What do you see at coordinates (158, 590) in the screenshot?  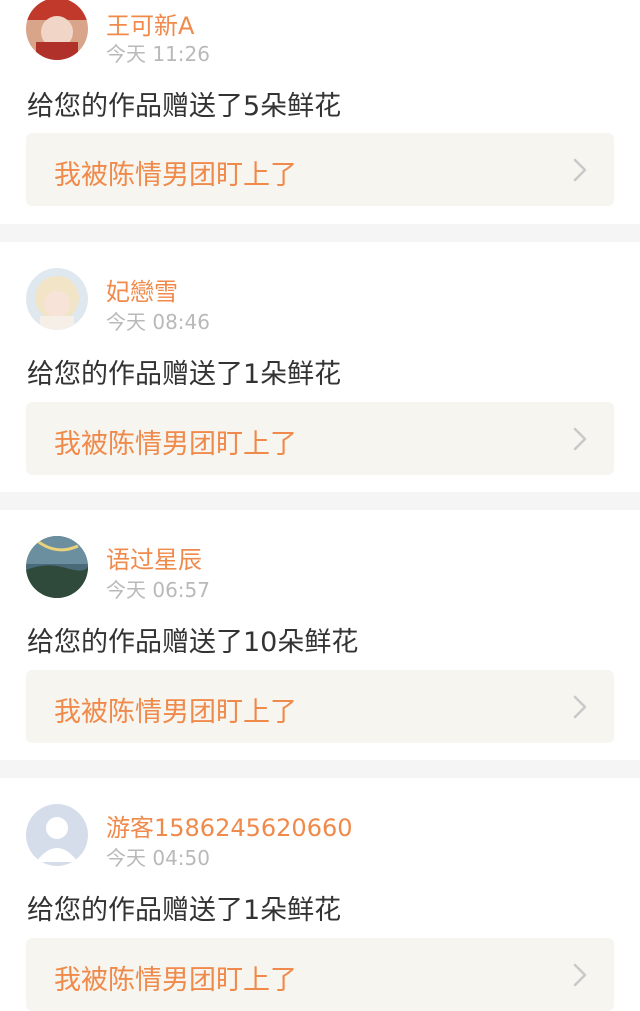 I see `timestamp: 今天 06:57` at bounding box center [158, 590].